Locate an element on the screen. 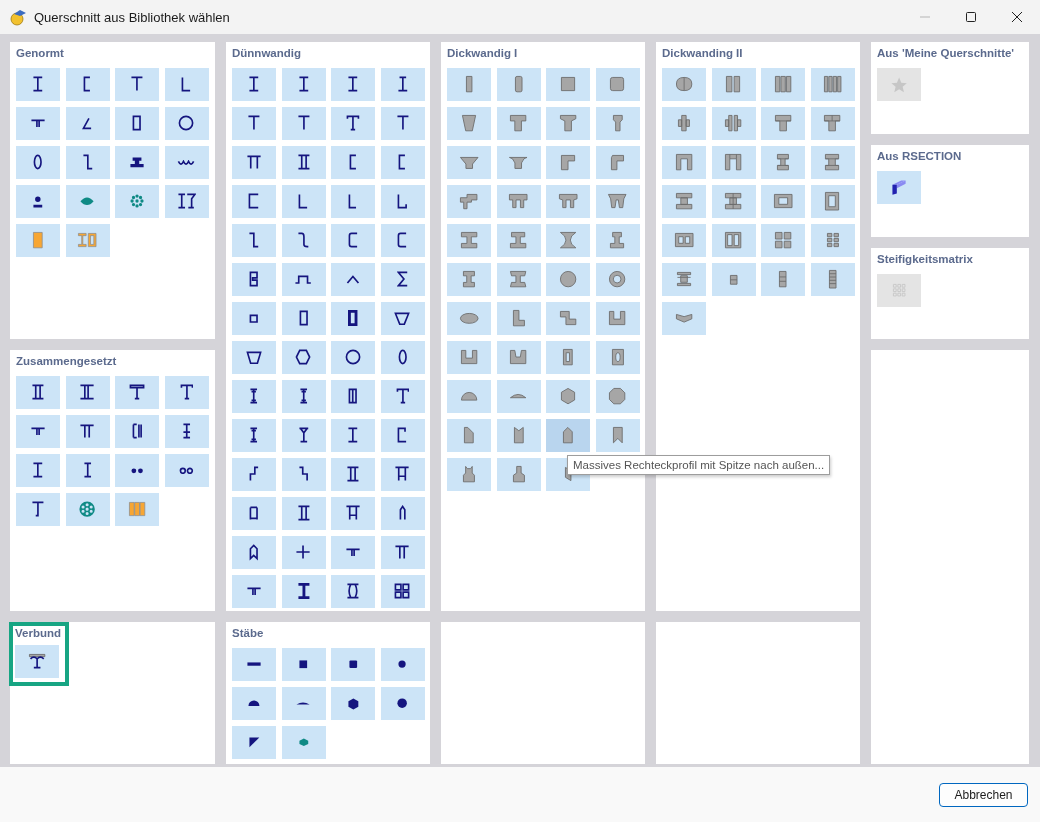 This screenshot has height=822, width=1040. window-title: Querschnitt aus Bibliothek wählen is located at coordinates (132, 17).